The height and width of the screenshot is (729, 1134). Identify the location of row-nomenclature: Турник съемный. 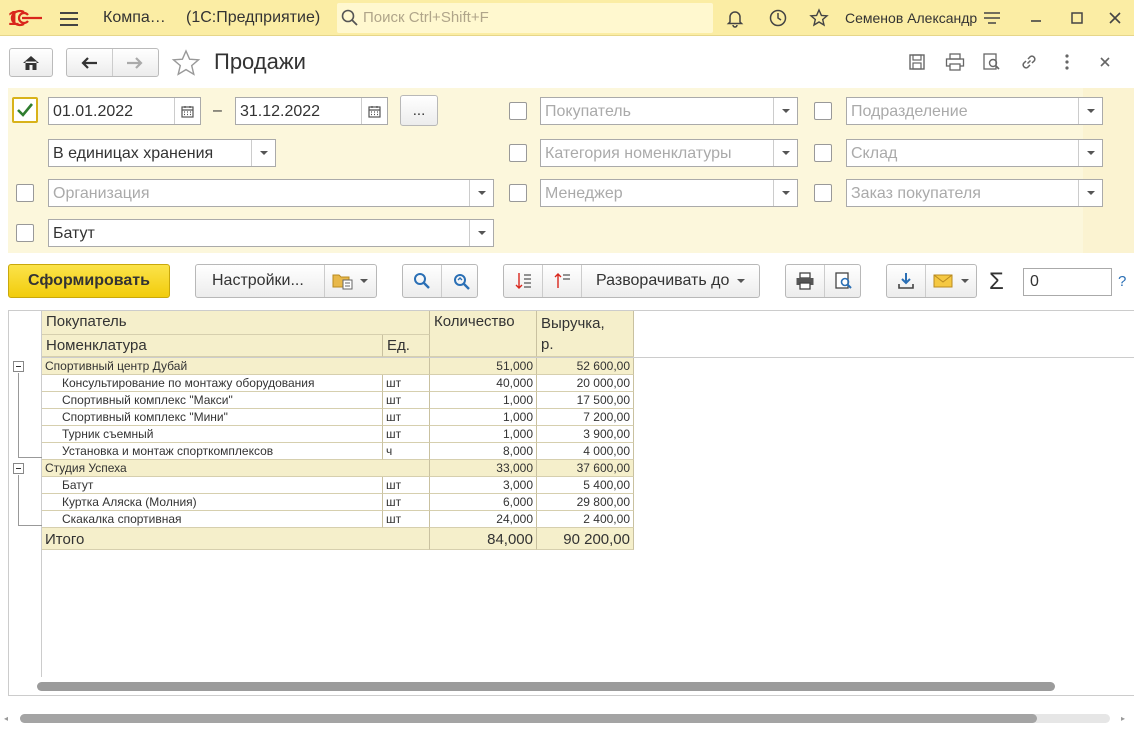
(212, 434).